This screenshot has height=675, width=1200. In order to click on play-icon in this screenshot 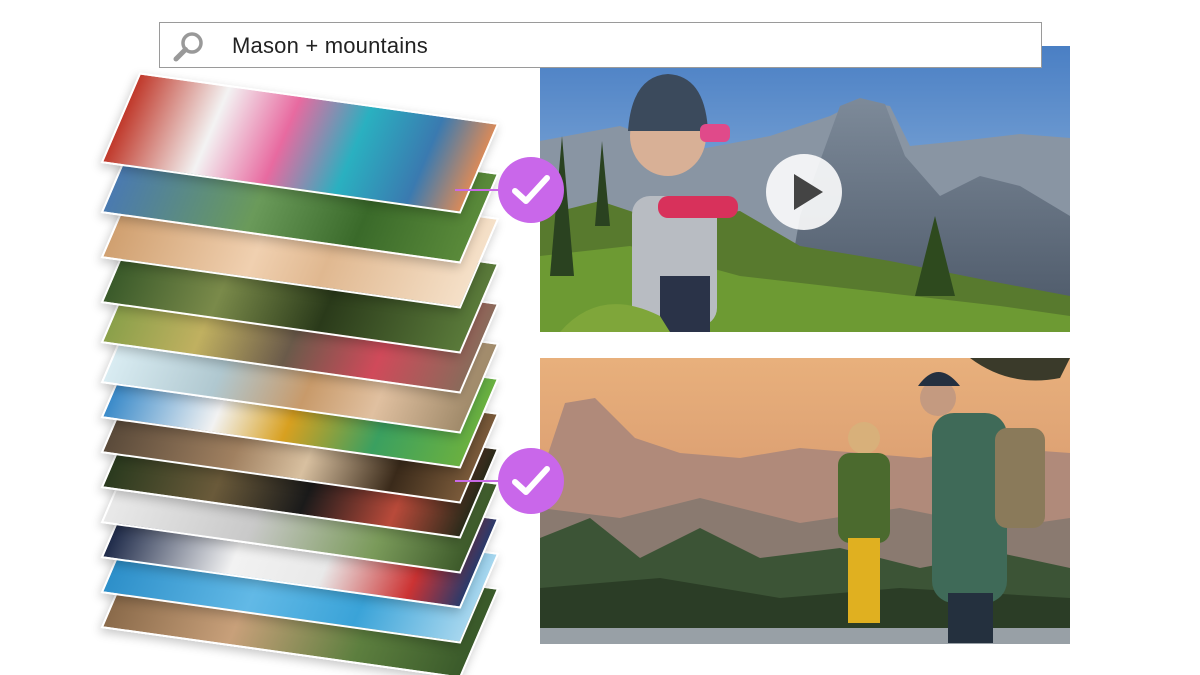, I will do `click(808, 192)`.